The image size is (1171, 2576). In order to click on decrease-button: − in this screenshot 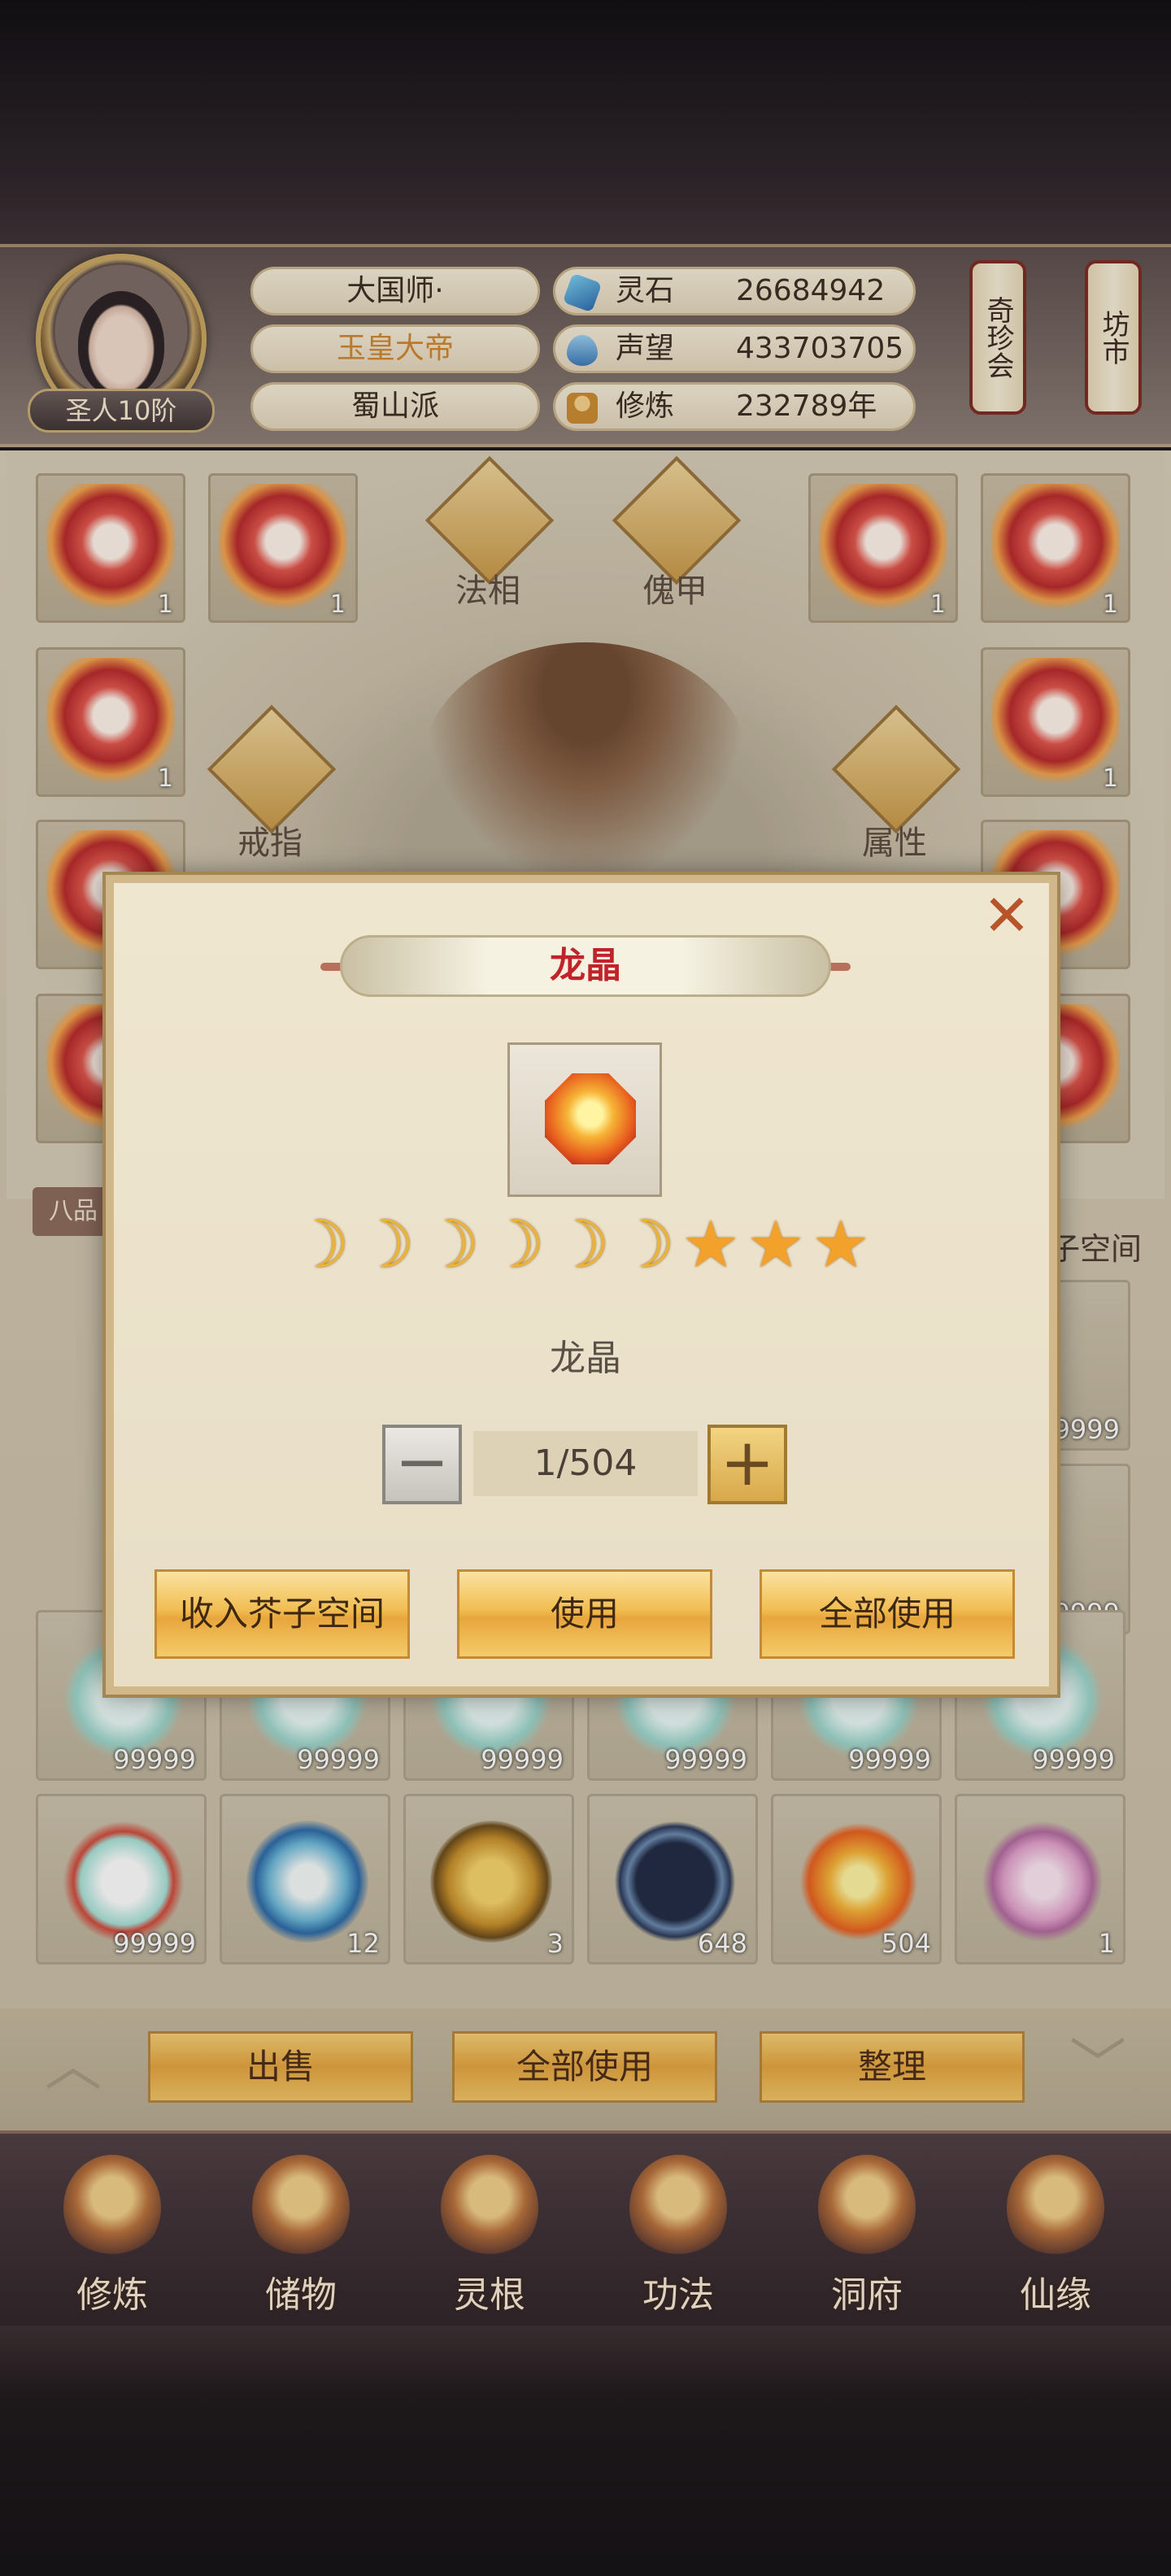, I will do `click(422, 1464)`.